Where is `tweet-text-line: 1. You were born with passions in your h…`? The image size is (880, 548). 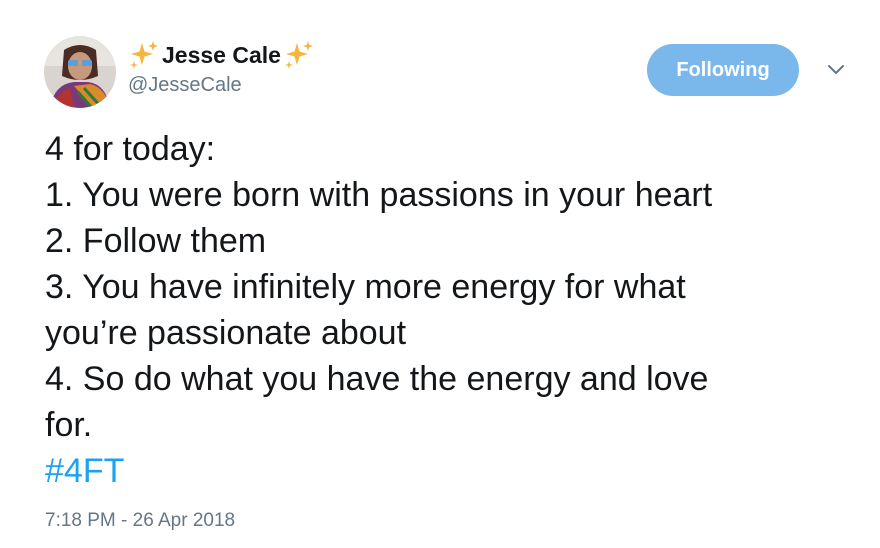 tweet-text-line: 1. You were born with passions in your h… is located at coordinates (379, 195).